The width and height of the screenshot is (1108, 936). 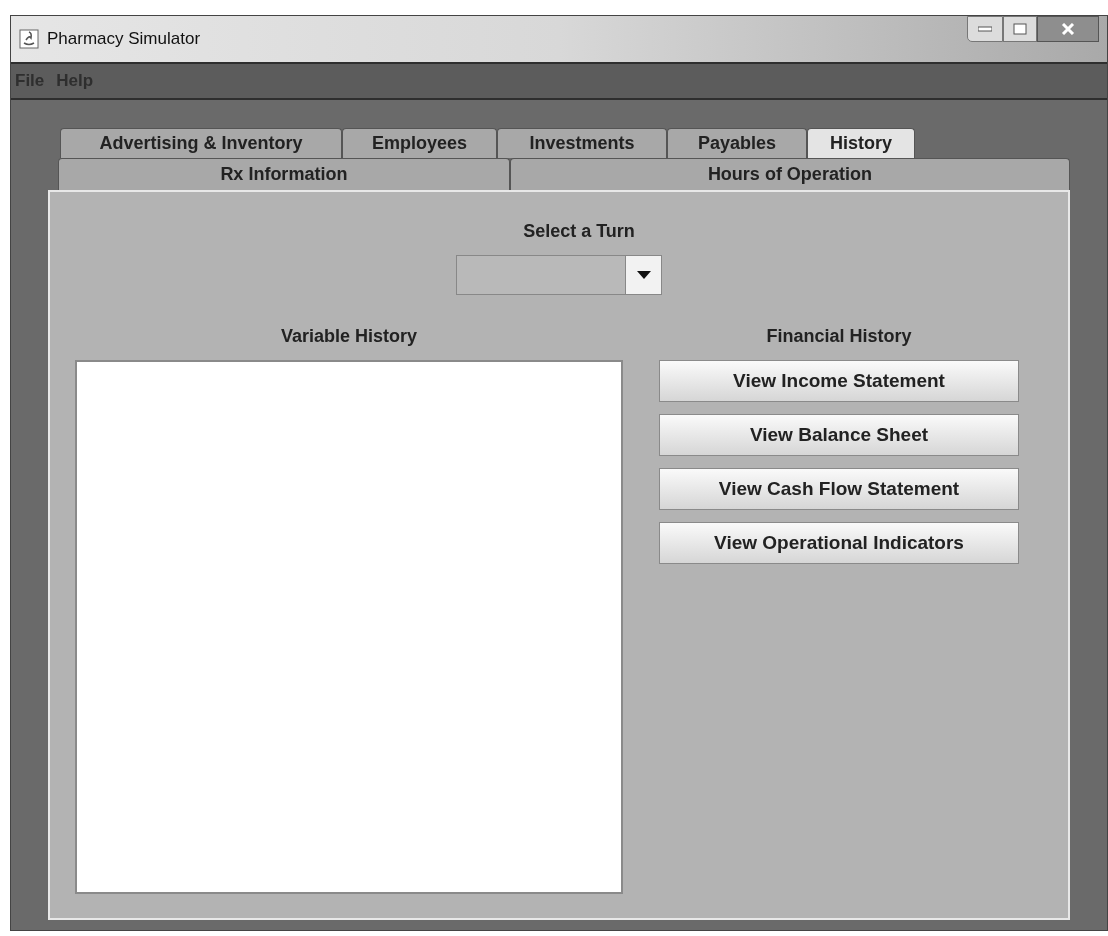 What do you see at coordinates (284, 174) in the screenshot?
I see `tab: Rx Information` at bounding box center [284, 174].